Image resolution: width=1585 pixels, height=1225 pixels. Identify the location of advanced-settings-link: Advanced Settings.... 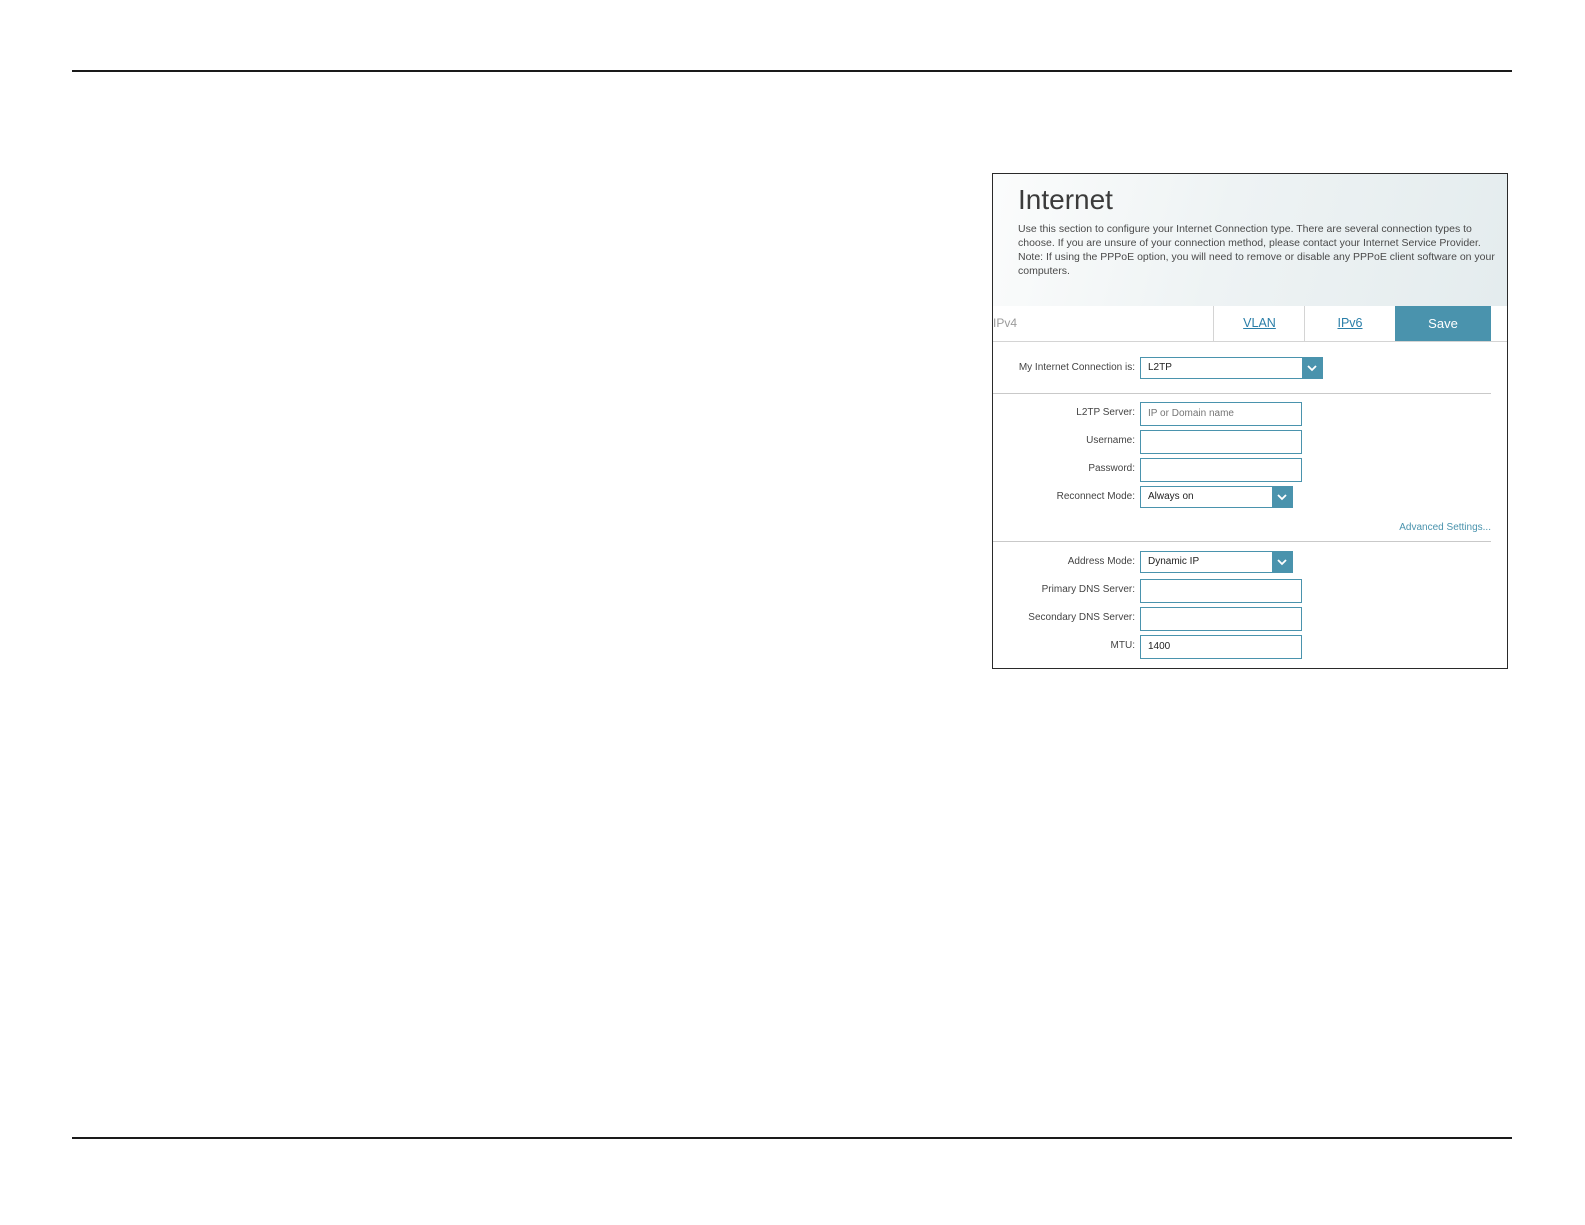
(1445, 527).